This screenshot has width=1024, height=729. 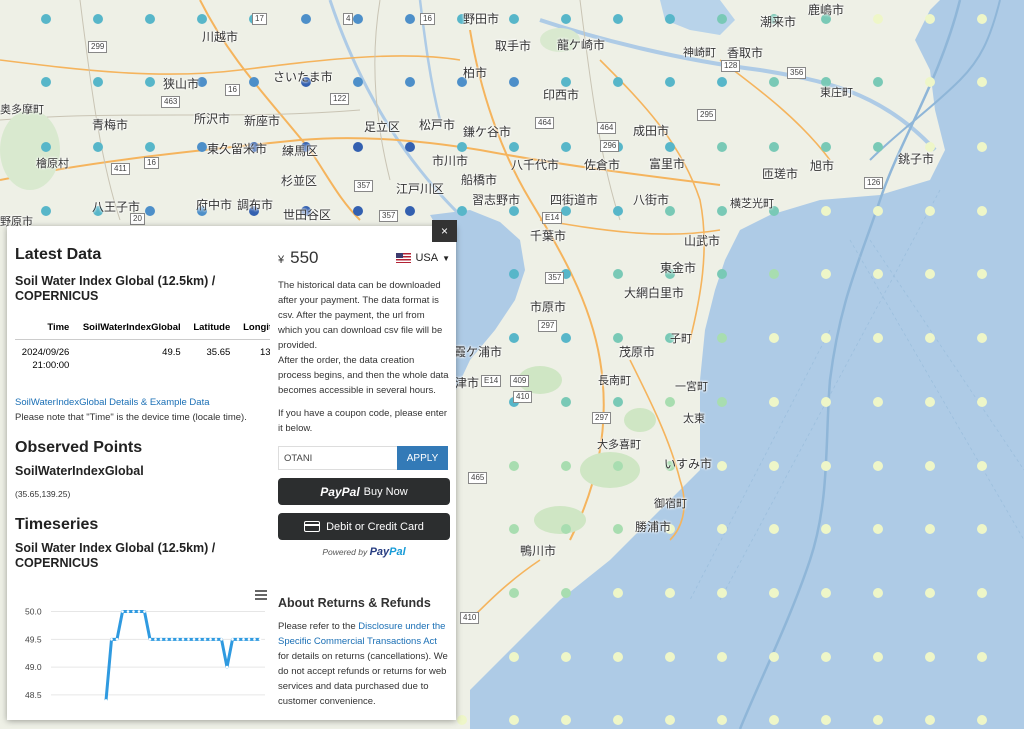 What do you see at coordinates (364, 491) in the screenshot?
I see `paypal-buy-now-button: PayPal Buy Now` at bounding box center [364, 491].